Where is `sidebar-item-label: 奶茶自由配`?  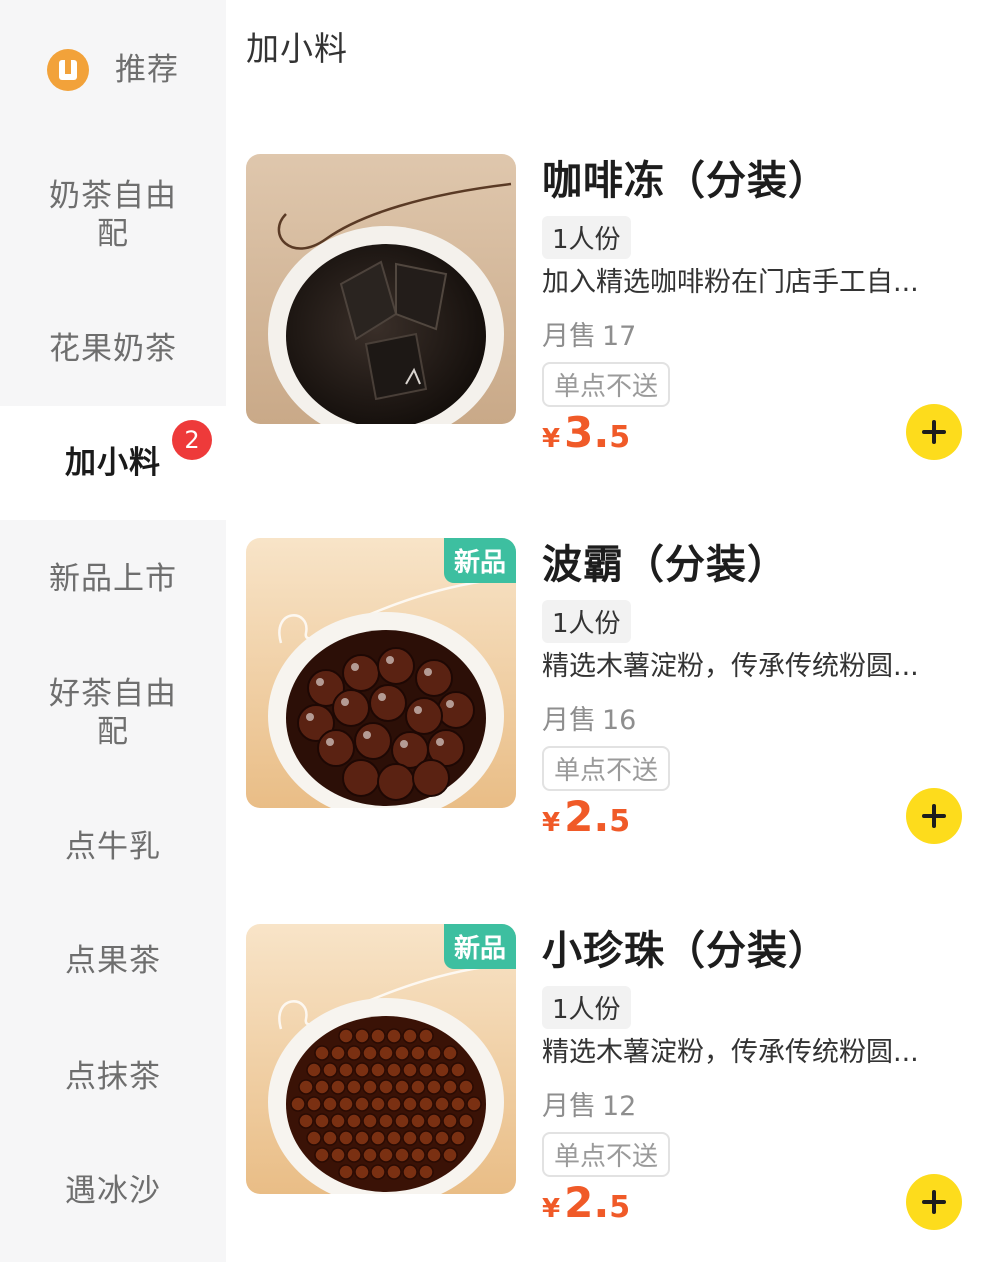 sidebar-item-label: 奶茶自由配 is located at coordinates (113, 215).